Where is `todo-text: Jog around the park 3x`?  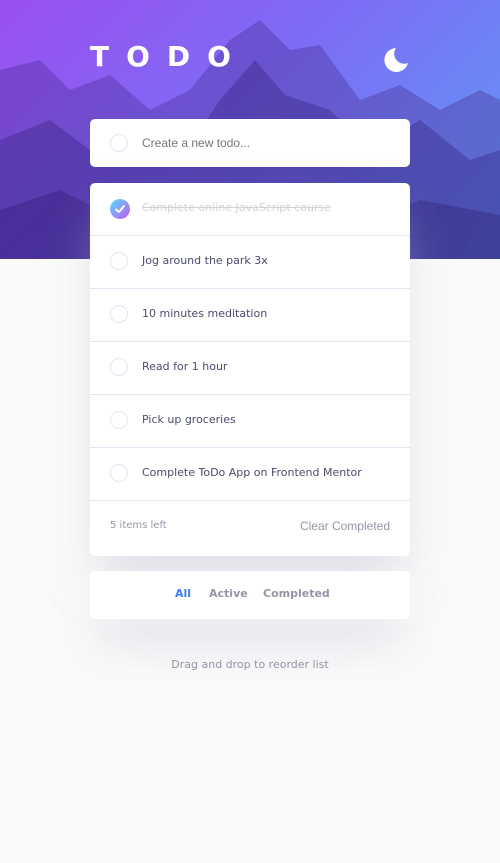
todo-text: Jog around the park 3x is located at coordinates (205, 260).